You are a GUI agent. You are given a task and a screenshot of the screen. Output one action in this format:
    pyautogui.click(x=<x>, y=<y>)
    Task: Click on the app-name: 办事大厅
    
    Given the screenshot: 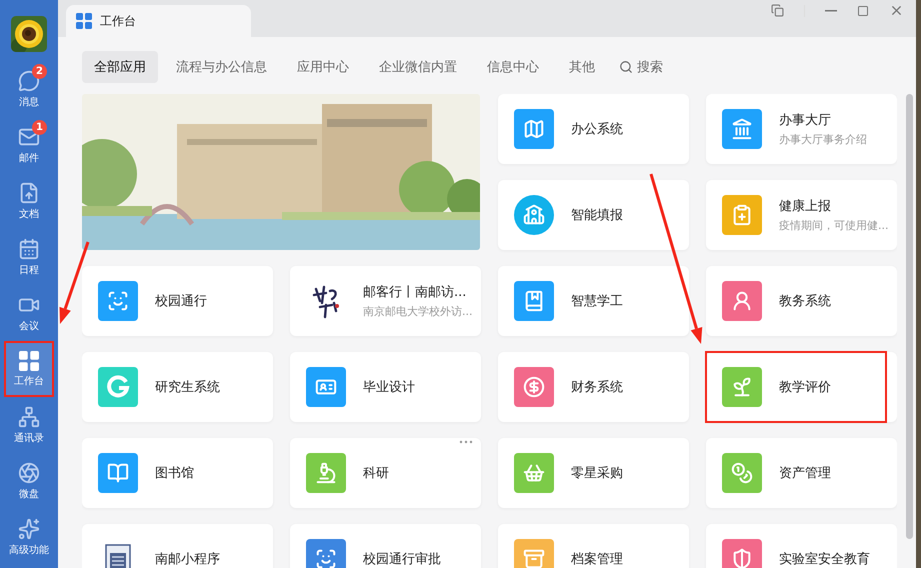 What is the action you would take?
    pyautogui.click(x=805, y=120)
    